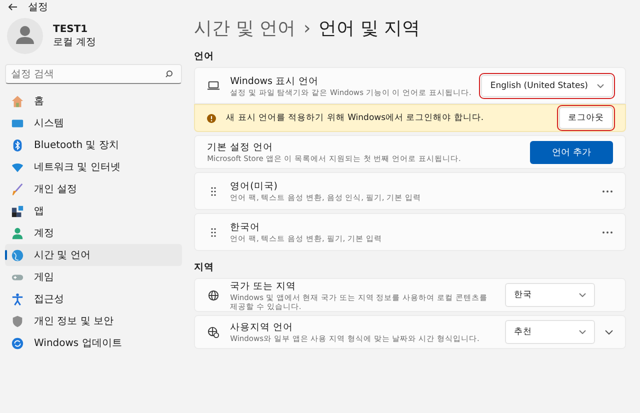  What do you see at coordinates (369, 28) in the screenshot?
I see `page-title: 언어 및 지역` at bounding box center [369, 28].